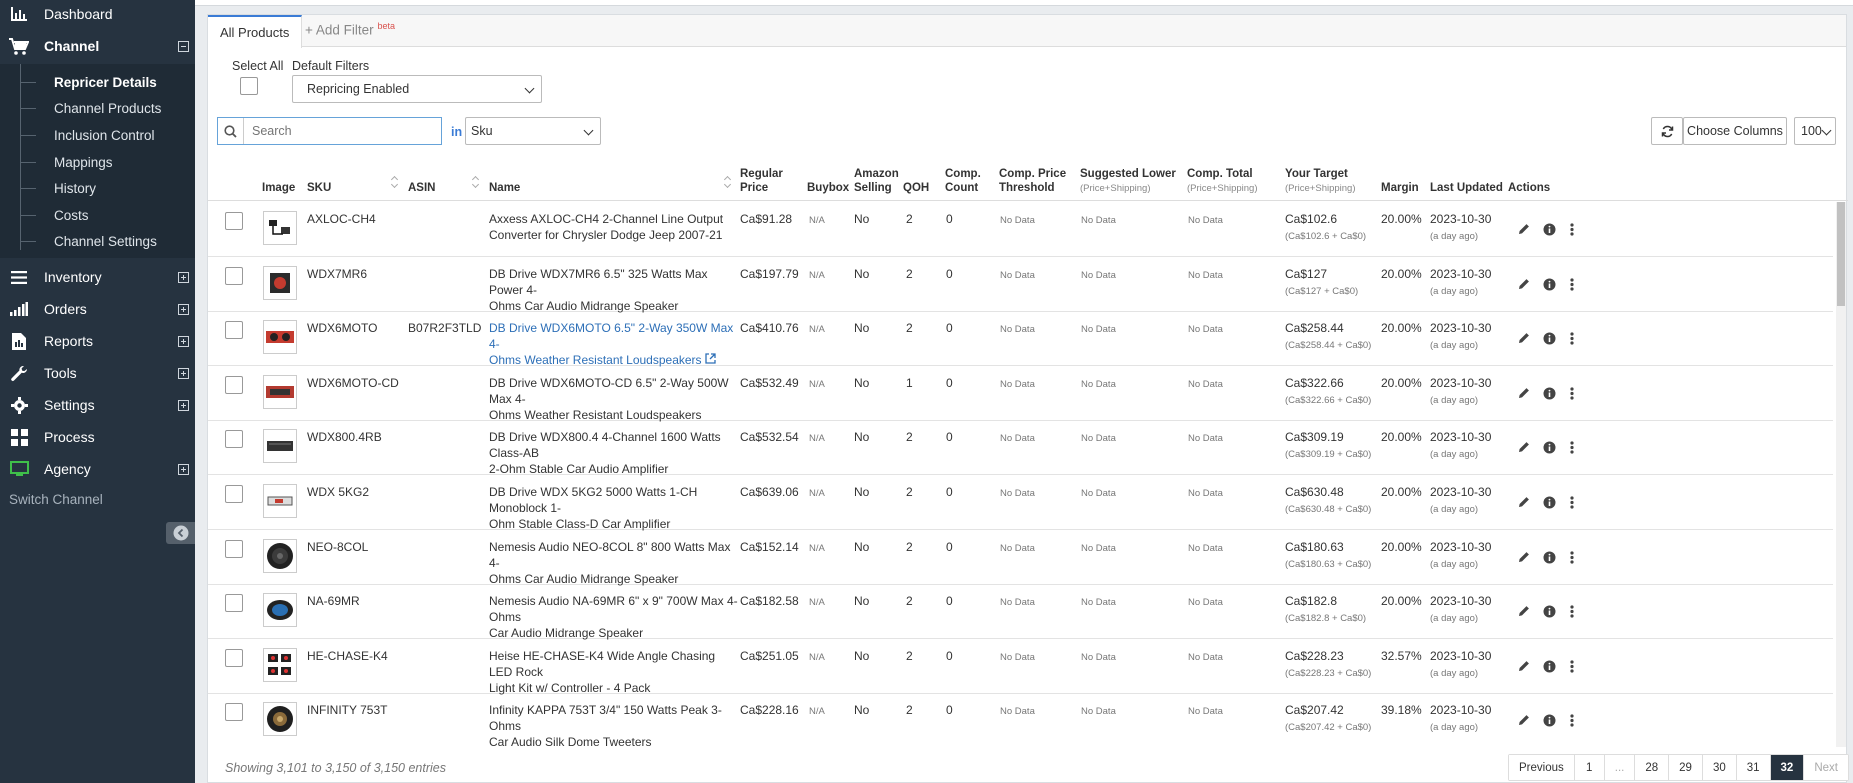 Image resolution: width=1853 pixels, height=783 pixels. I want to click on search-input, so click(342, 131).